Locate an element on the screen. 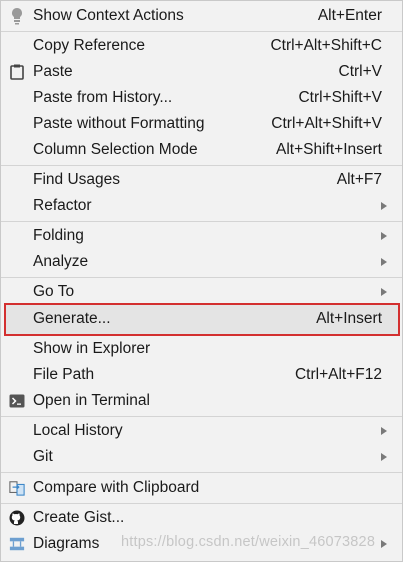 The image size is (403, 562). menu-item-label: Paste is located at coordinates (53, 71).